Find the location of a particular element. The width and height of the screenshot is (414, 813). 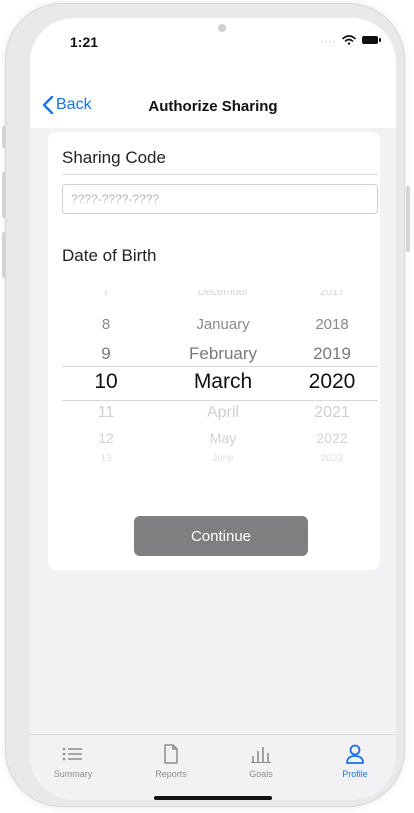

picker-month-option: June is located at coordinates (223, 457).